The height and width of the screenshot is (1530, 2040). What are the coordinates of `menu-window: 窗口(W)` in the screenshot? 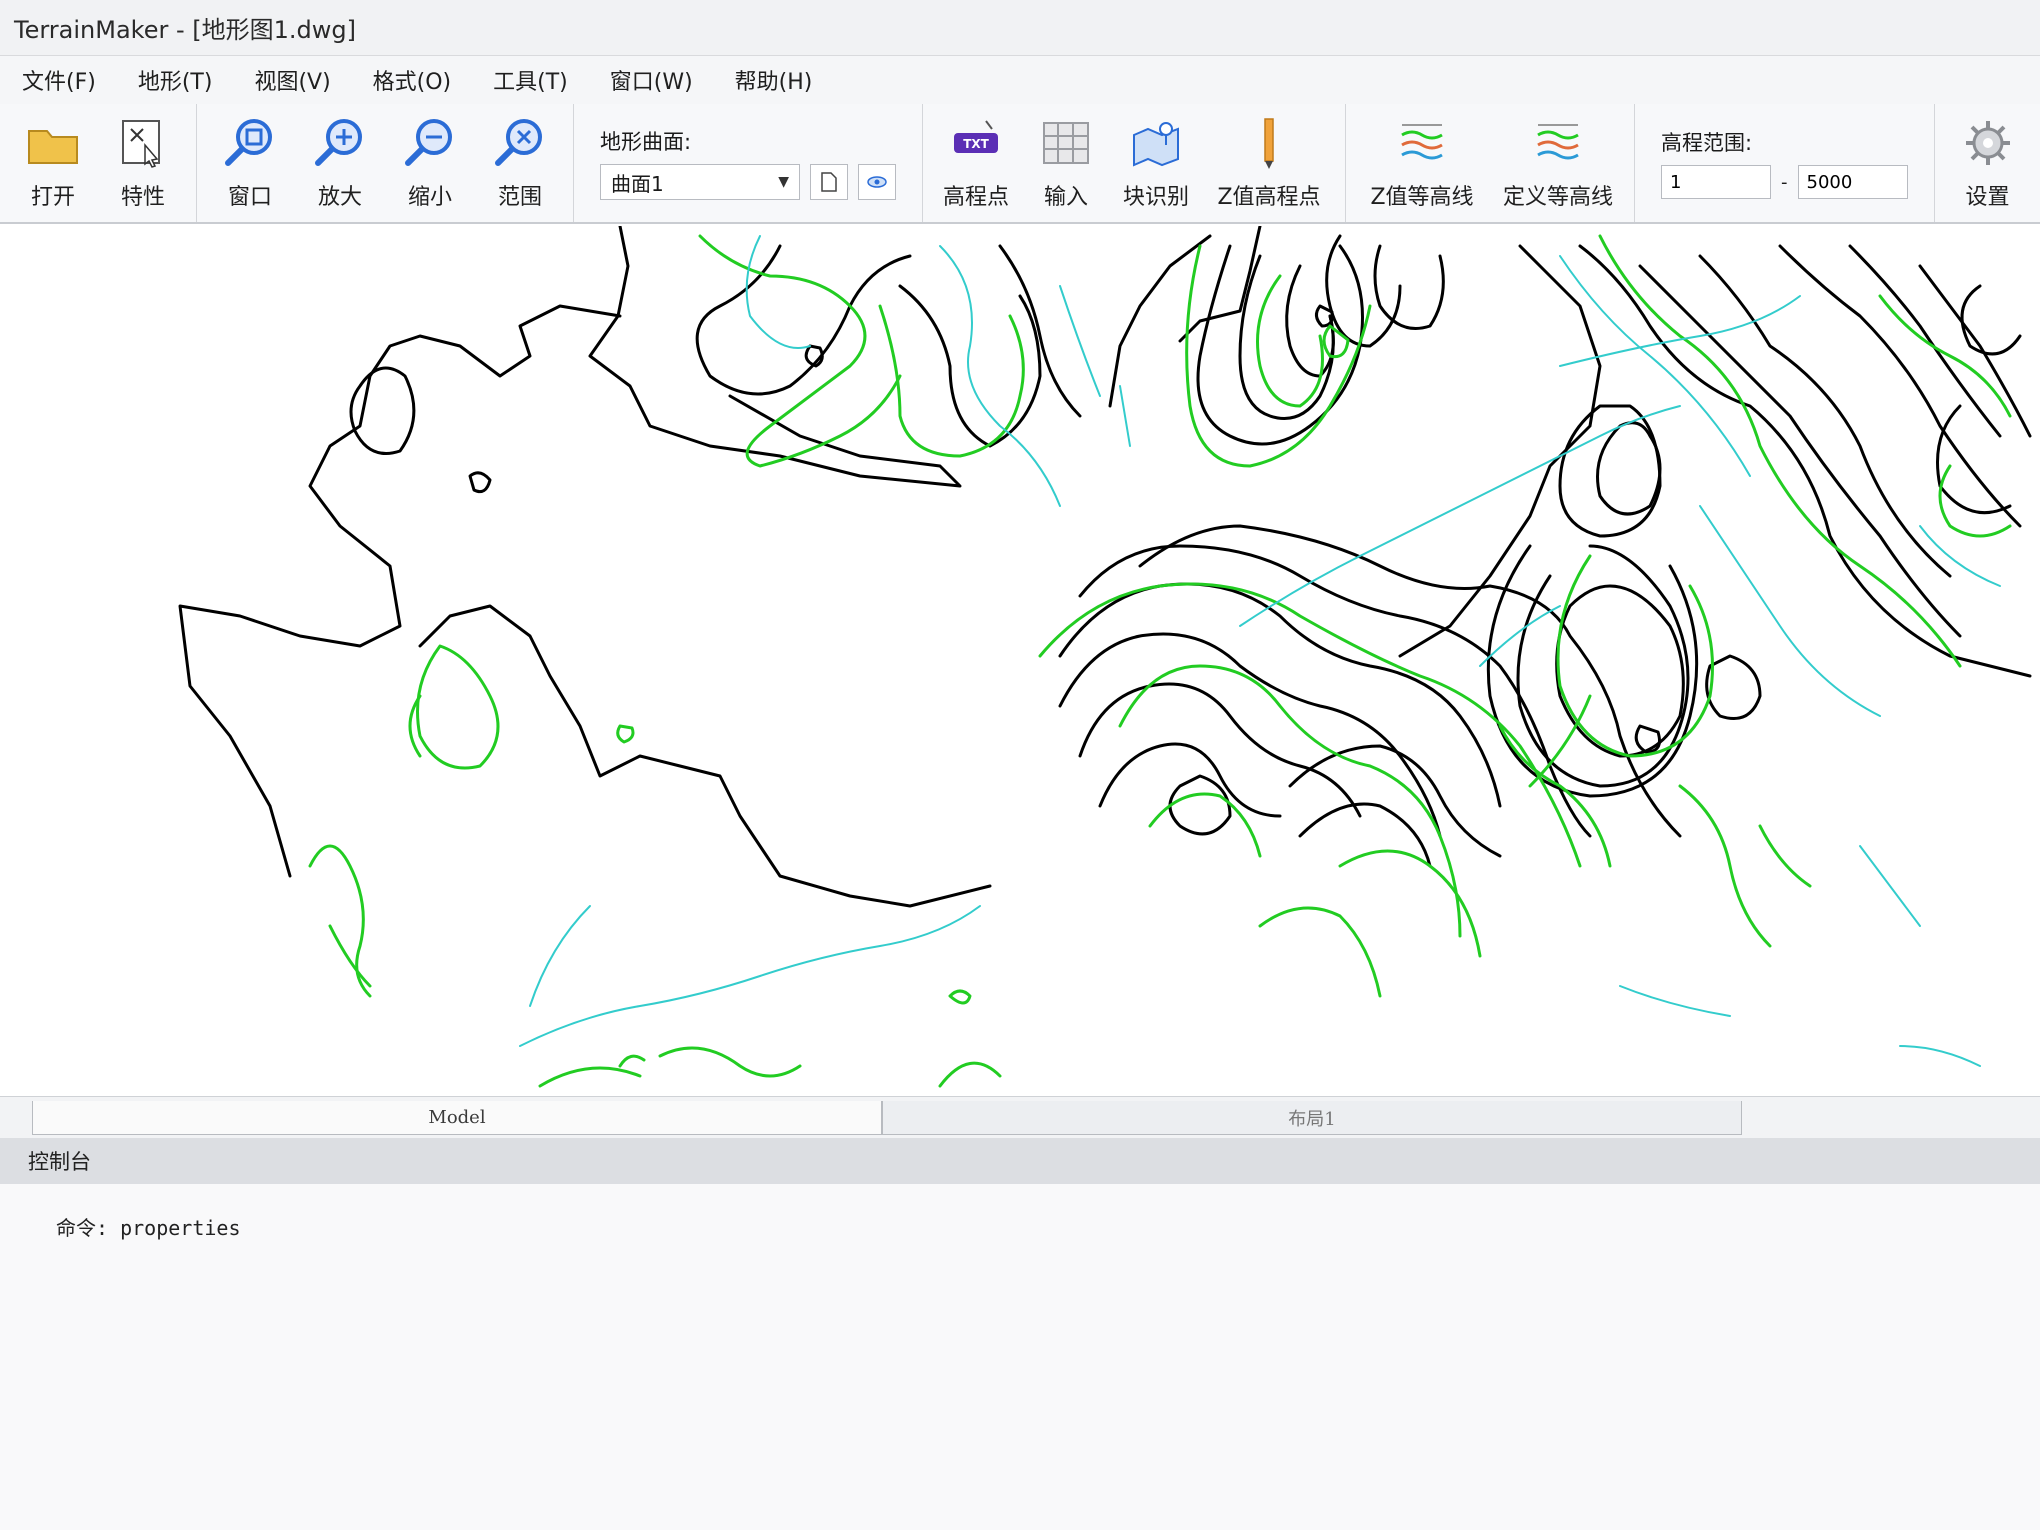 It's located at (651, 80).